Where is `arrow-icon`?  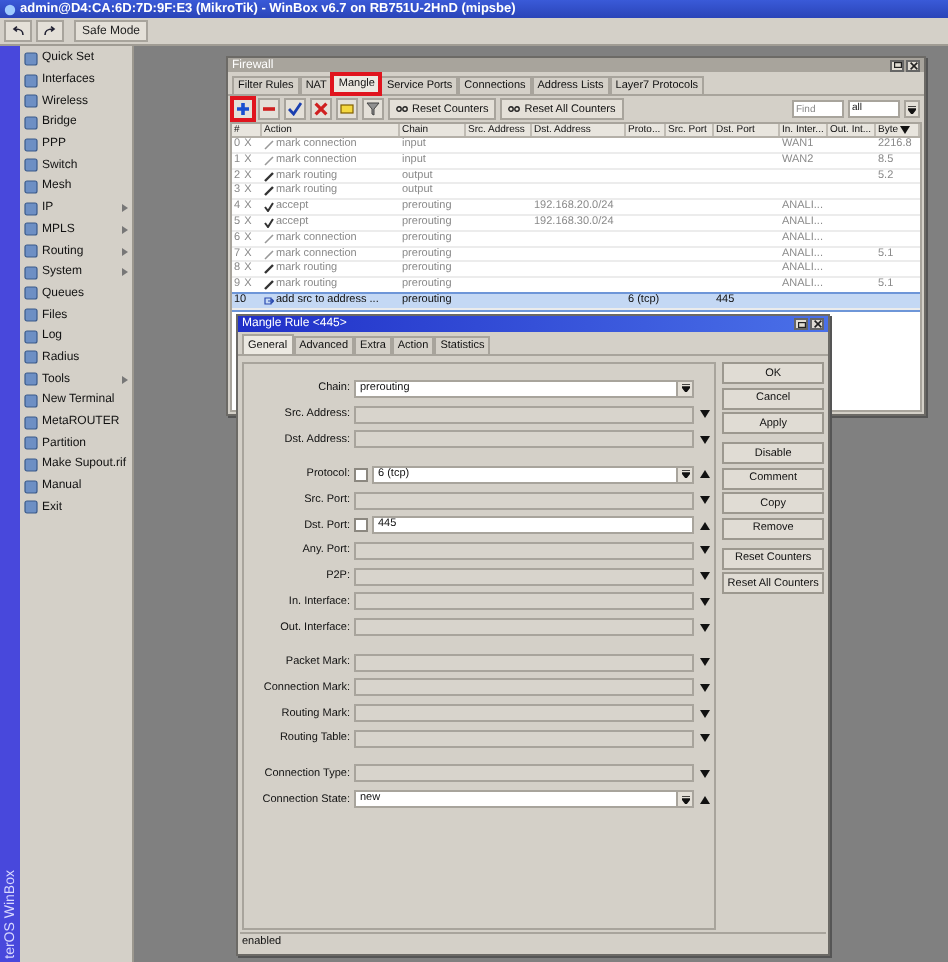
arrow-icon is located at coordinates (269, 300).